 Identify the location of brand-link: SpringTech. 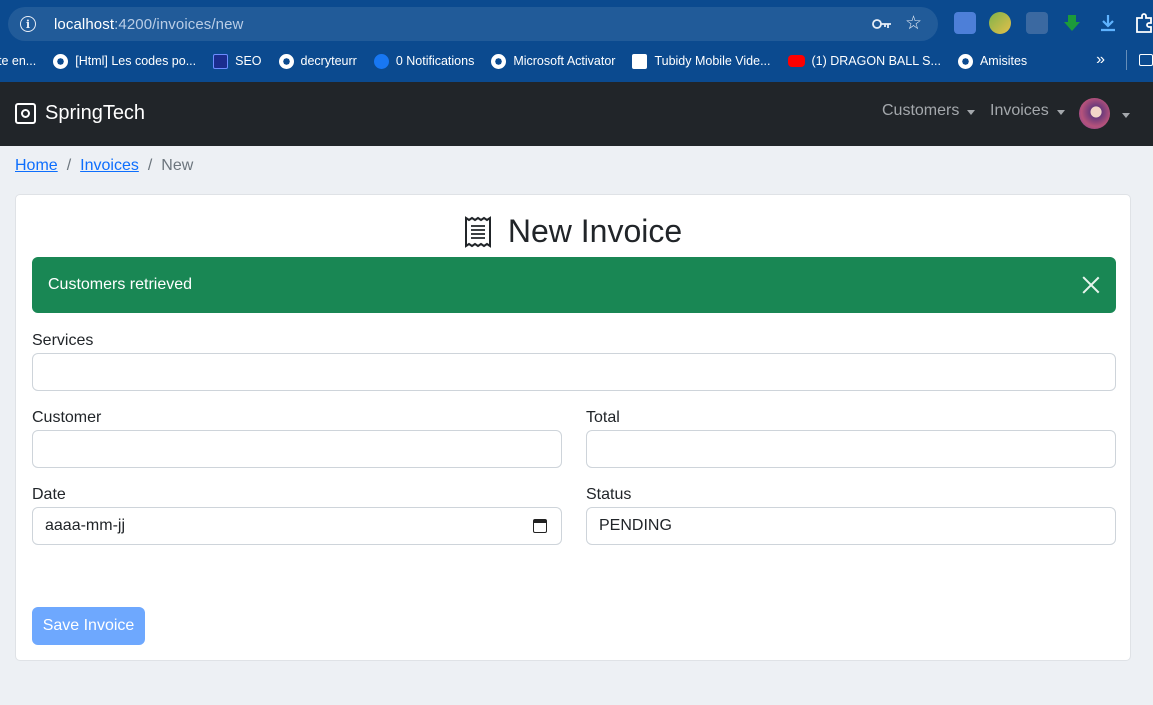
(80, 113).